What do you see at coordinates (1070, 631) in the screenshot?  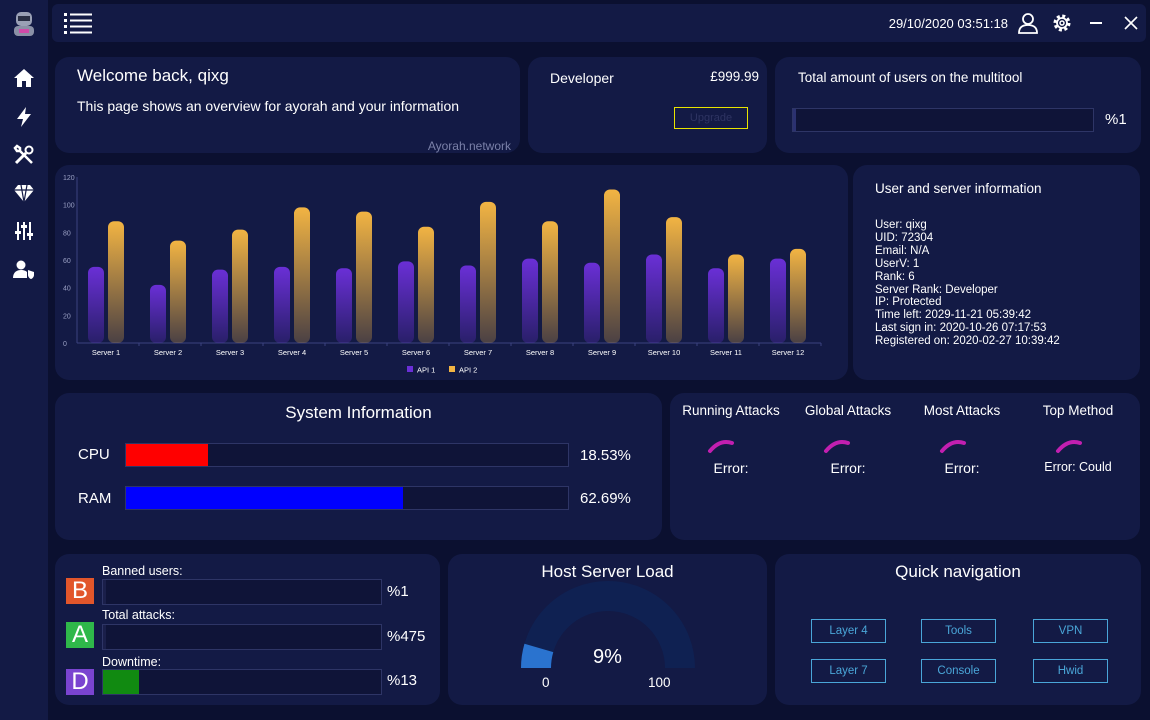 I see `vpn-button: VPN` at bounding box center [1070, 631].